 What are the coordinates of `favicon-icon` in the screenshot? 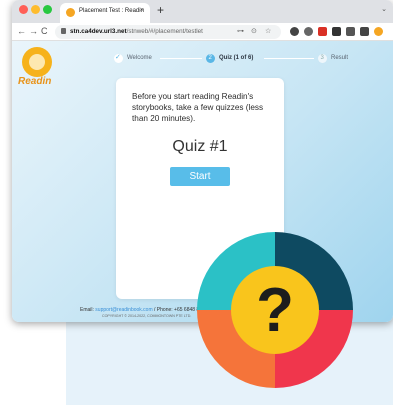 It's located at (70, 12).